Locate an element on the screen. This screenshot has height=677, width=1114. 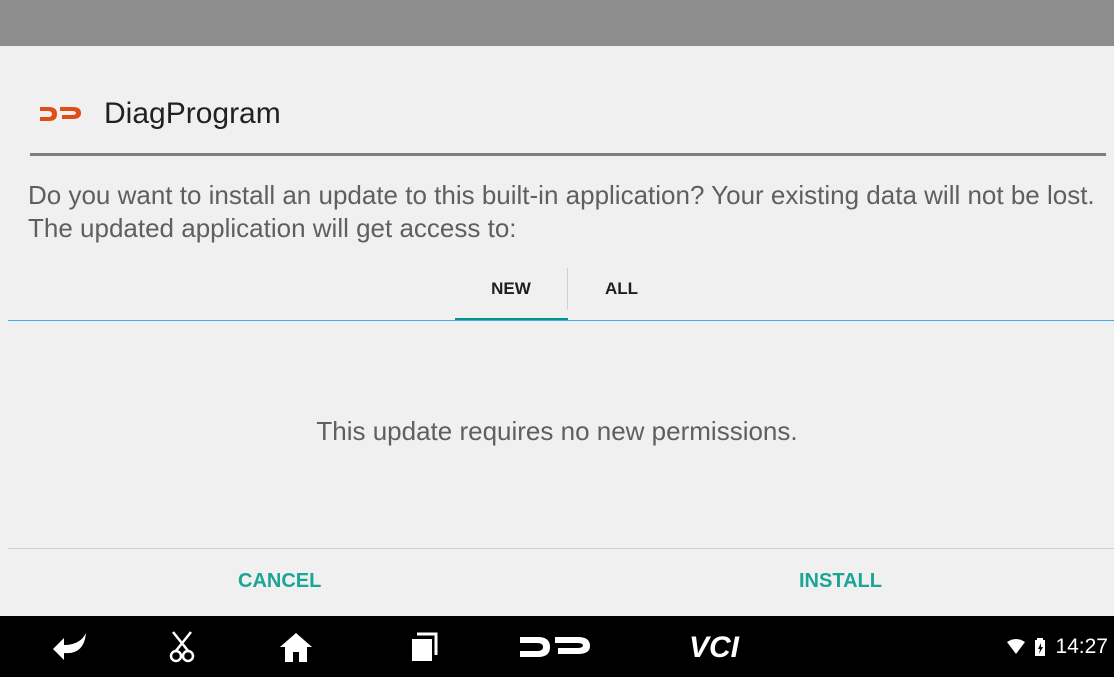
header-divider is located at coordinates (568, 154).